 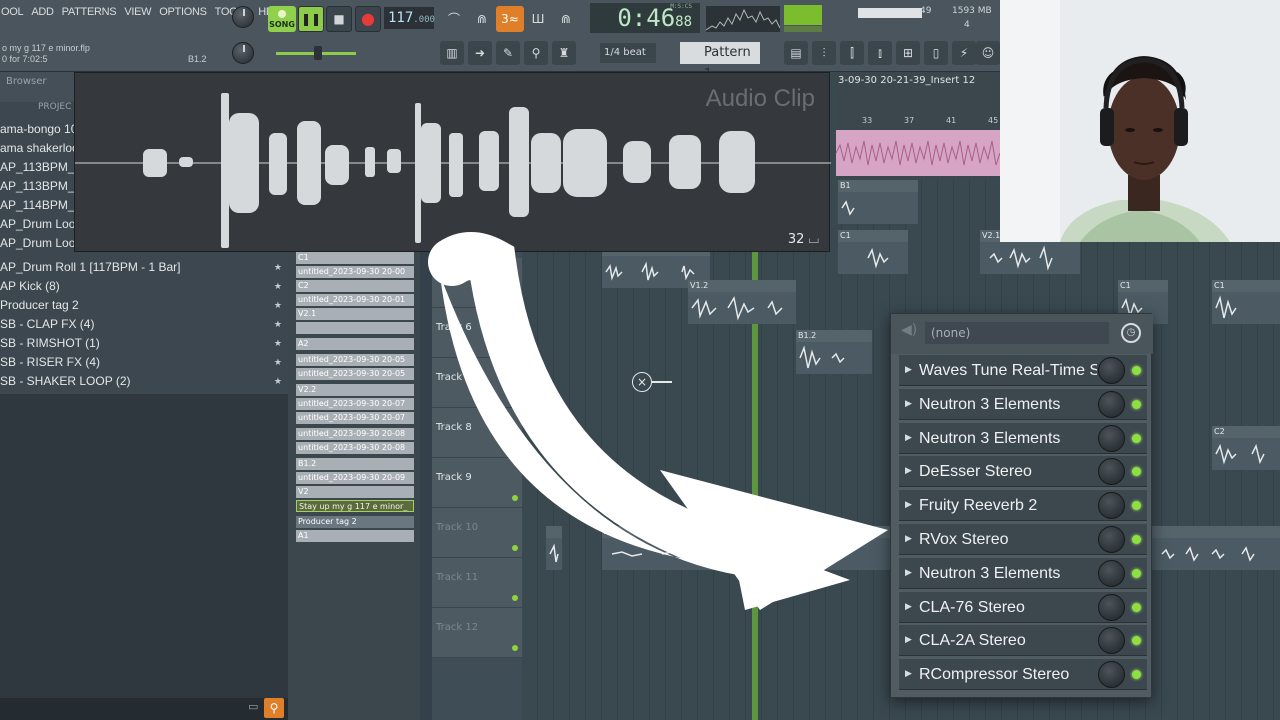 What do you see at coordinates (477, 533) in the screenshot?
I see `track-header: Track 10` at bounding box center [477, 533].